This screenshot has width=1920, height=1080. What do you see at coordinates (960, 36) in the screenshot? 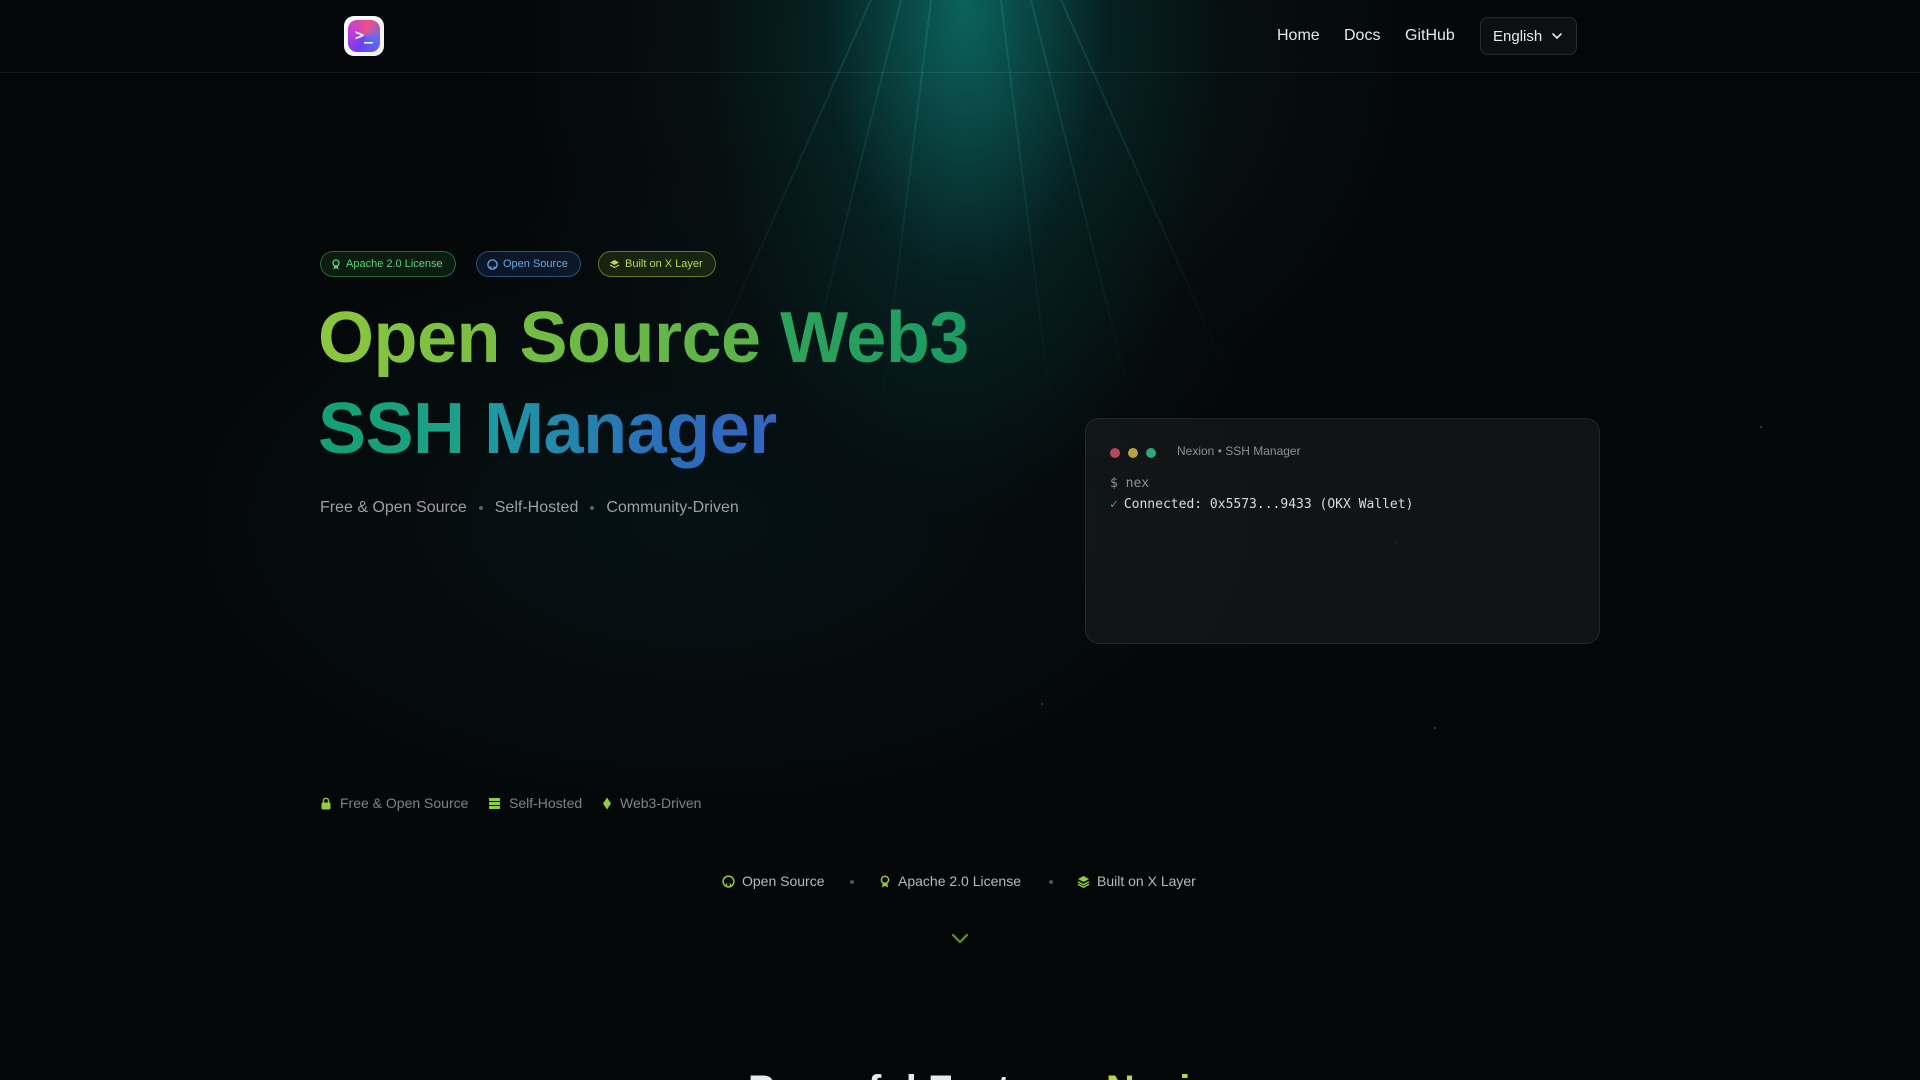
I see `site-header: >_ Home Docs GitHub English` at bounding box center [960, 36].